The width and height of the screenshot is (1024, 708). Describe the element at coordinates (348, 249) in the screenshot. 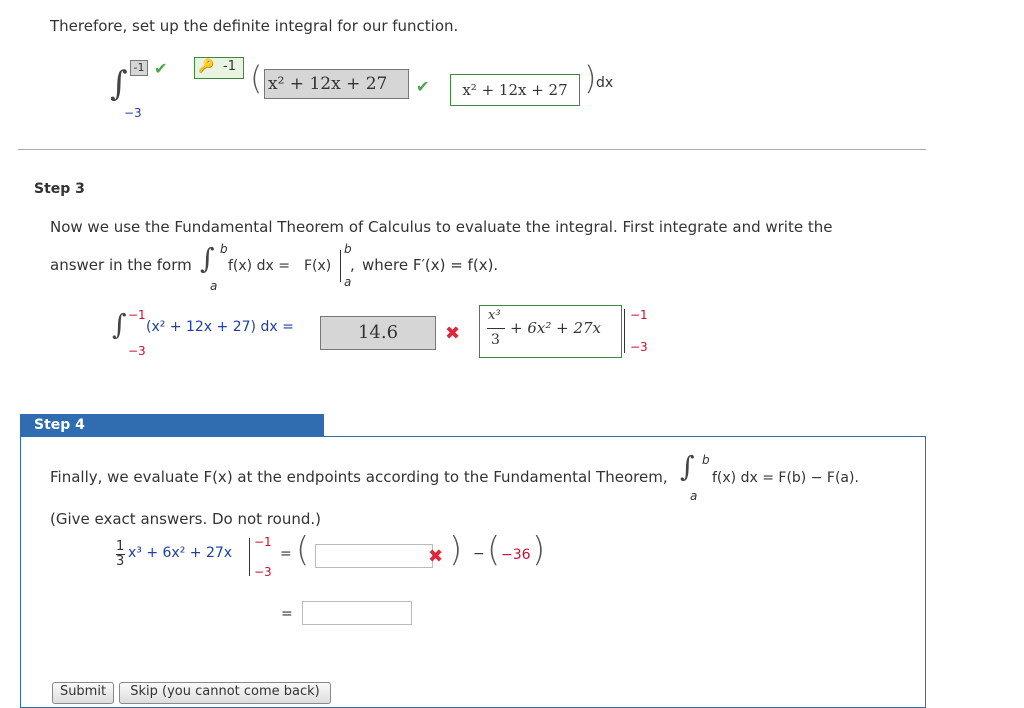

I see `eval-b: b` at that location.